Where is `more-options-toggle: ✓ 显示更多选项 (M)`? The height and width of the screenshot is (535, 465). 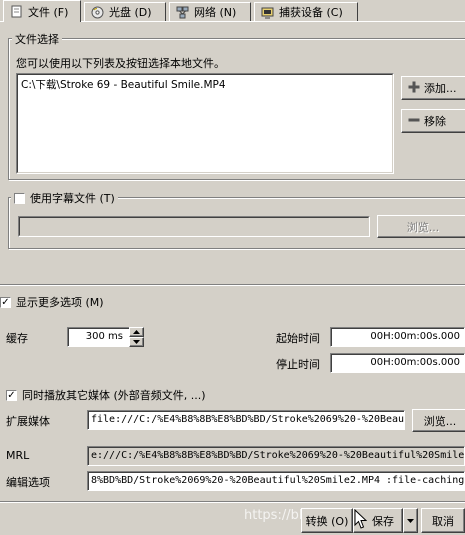 more-options-toggle: ✓ 显示更多选项 (M) is located at coordinates (52, 302).